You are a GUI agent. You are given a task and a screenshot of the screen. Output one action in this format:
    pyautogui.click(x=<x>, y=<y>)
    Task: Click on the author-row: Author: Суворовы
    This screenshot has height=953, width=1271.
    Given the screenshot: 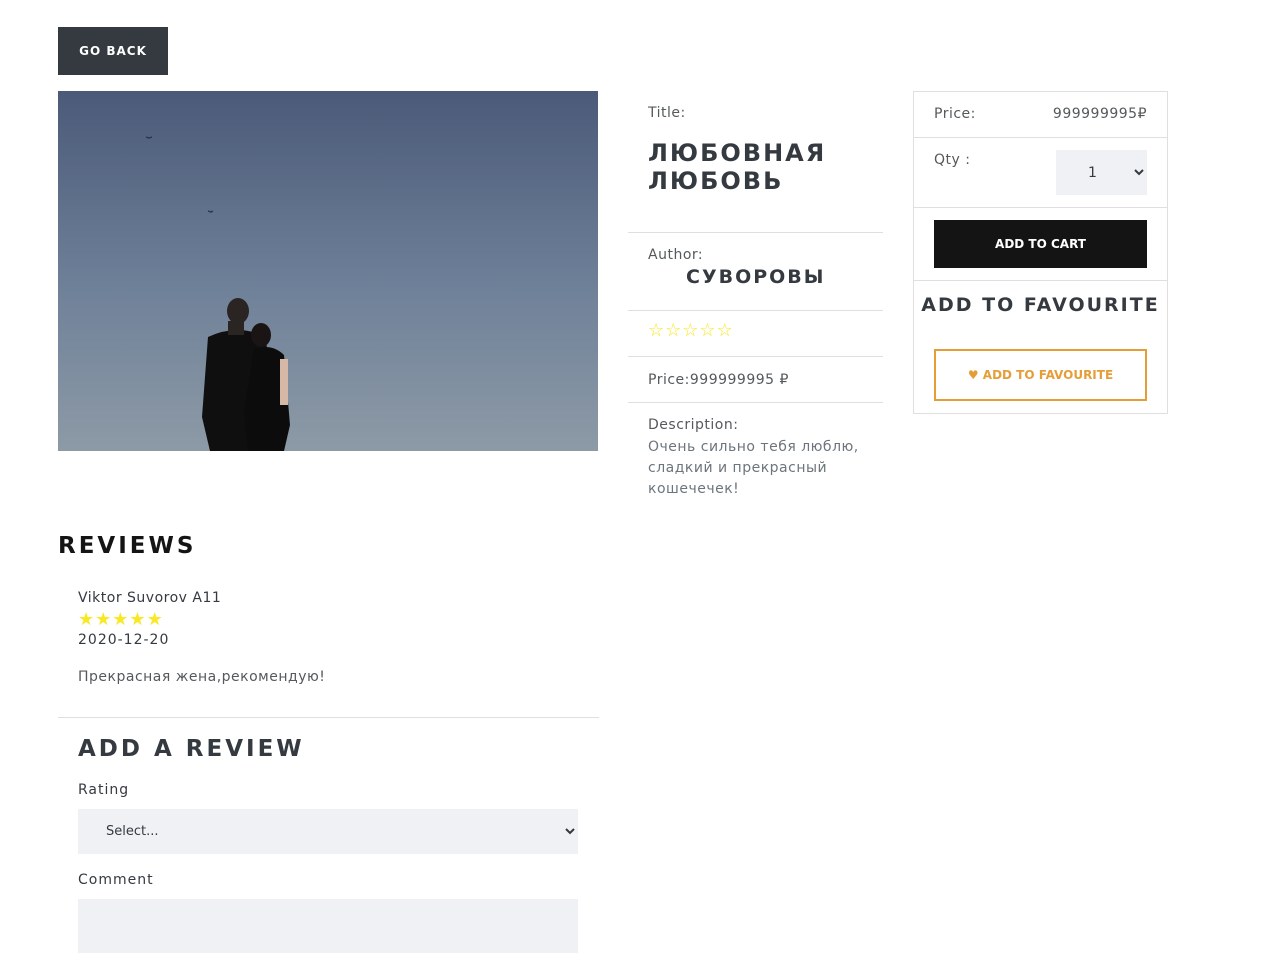 What is the action you would take?
    pyautogui.click(x=755, y=272)
    